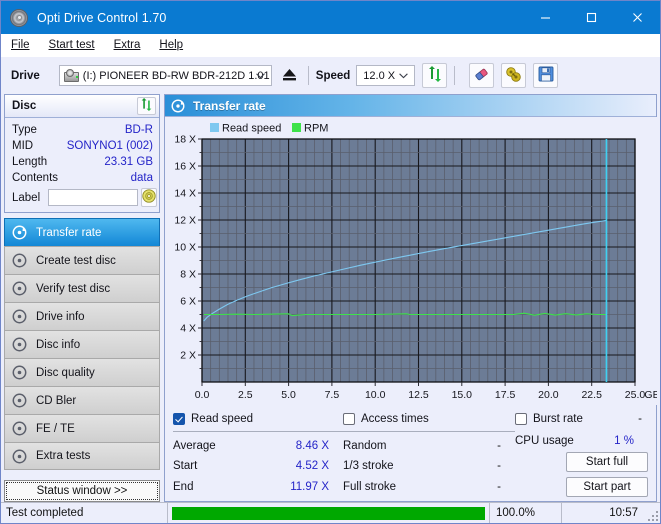  What do you see at coordinates (635, 395) in the screenshot?
I see `svg-text: 25.0` at bounding box center [635, 395].